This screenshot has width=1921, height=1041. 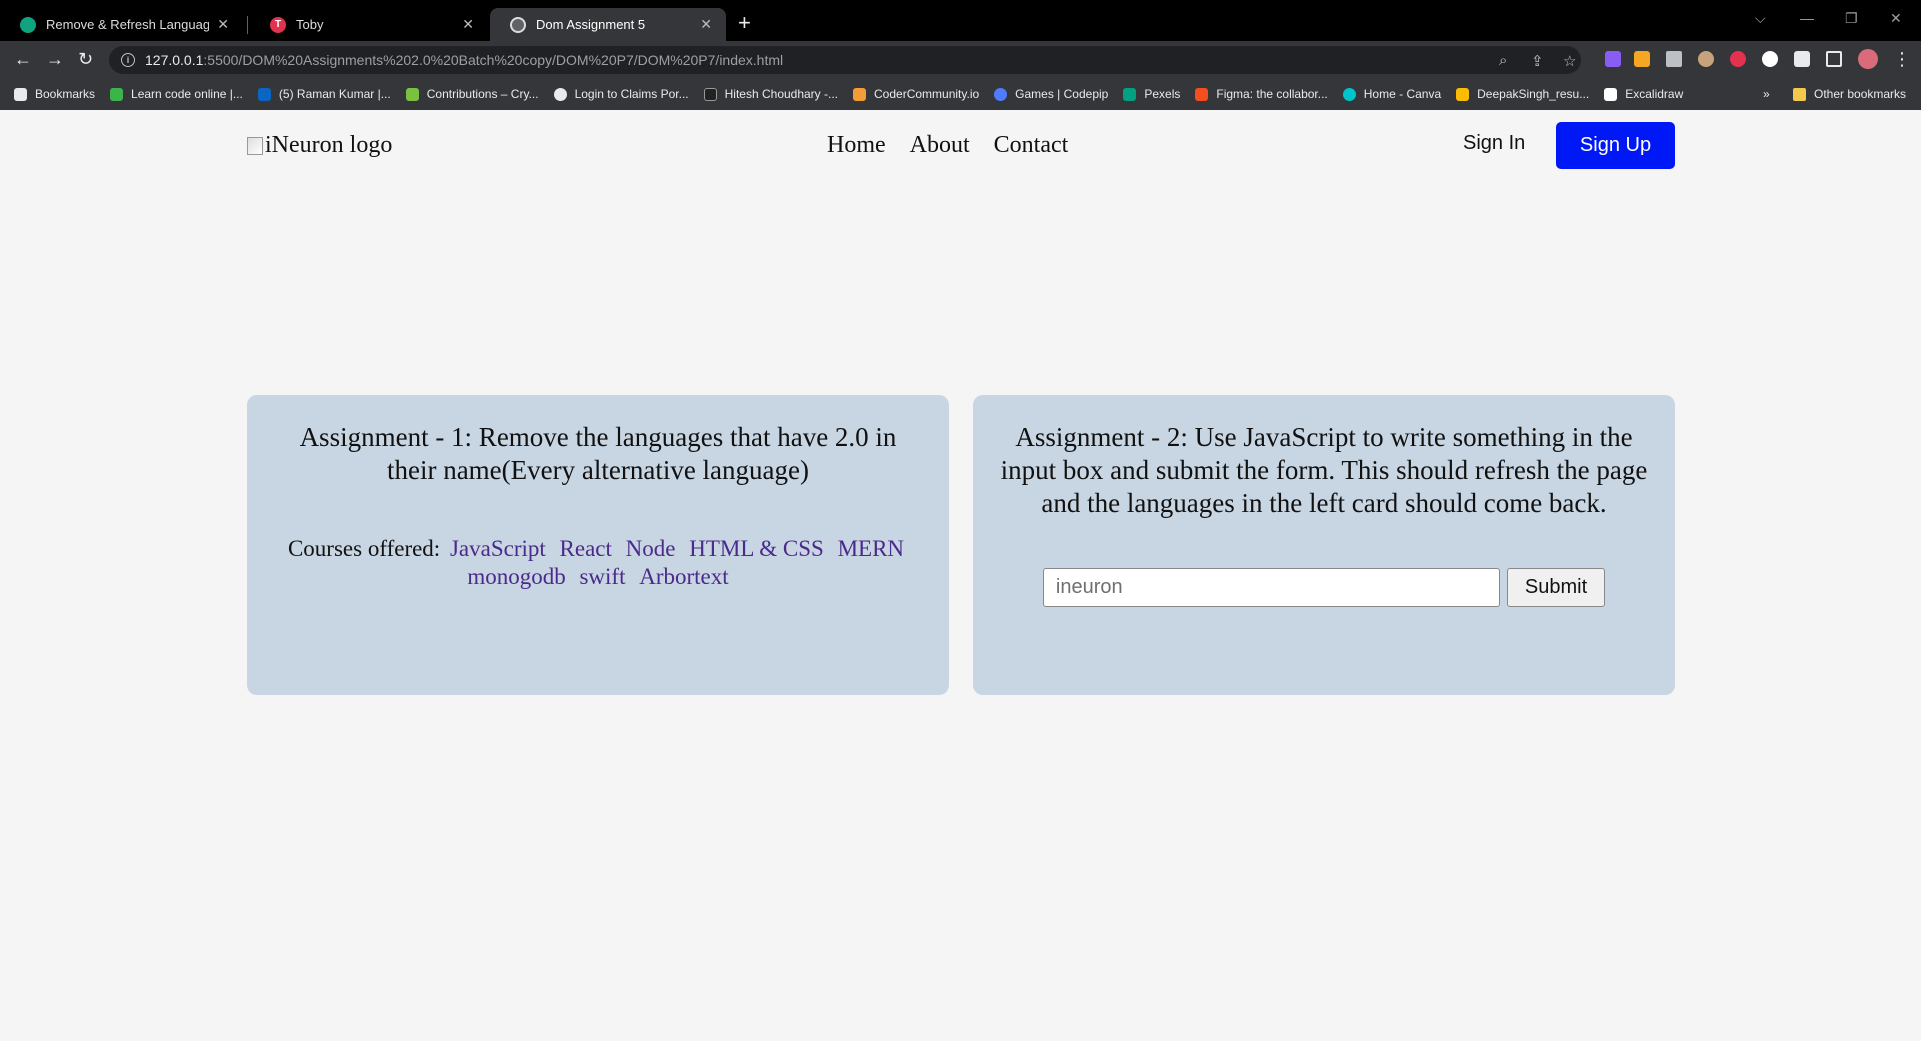 What do you see at coordinates (128, 24) in the screenshot?
I see `tab-title: Remove & Refresh Languages` at bounding box center [128, 24].